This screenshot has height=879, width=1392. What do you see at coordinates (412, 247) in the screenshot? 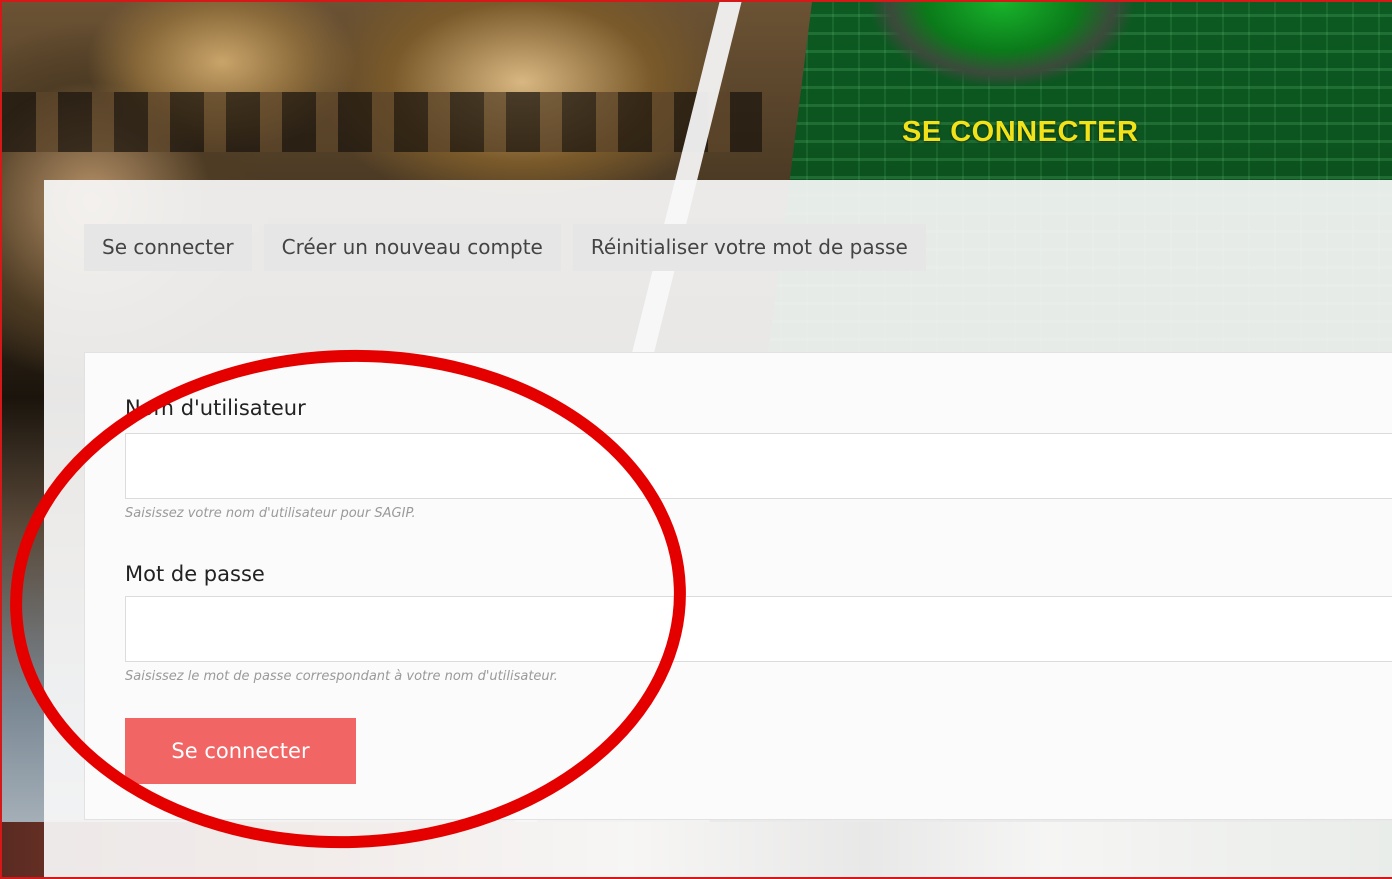
I see `tab-register: Créer un nouveau compte` at bounding box center [412, 247].